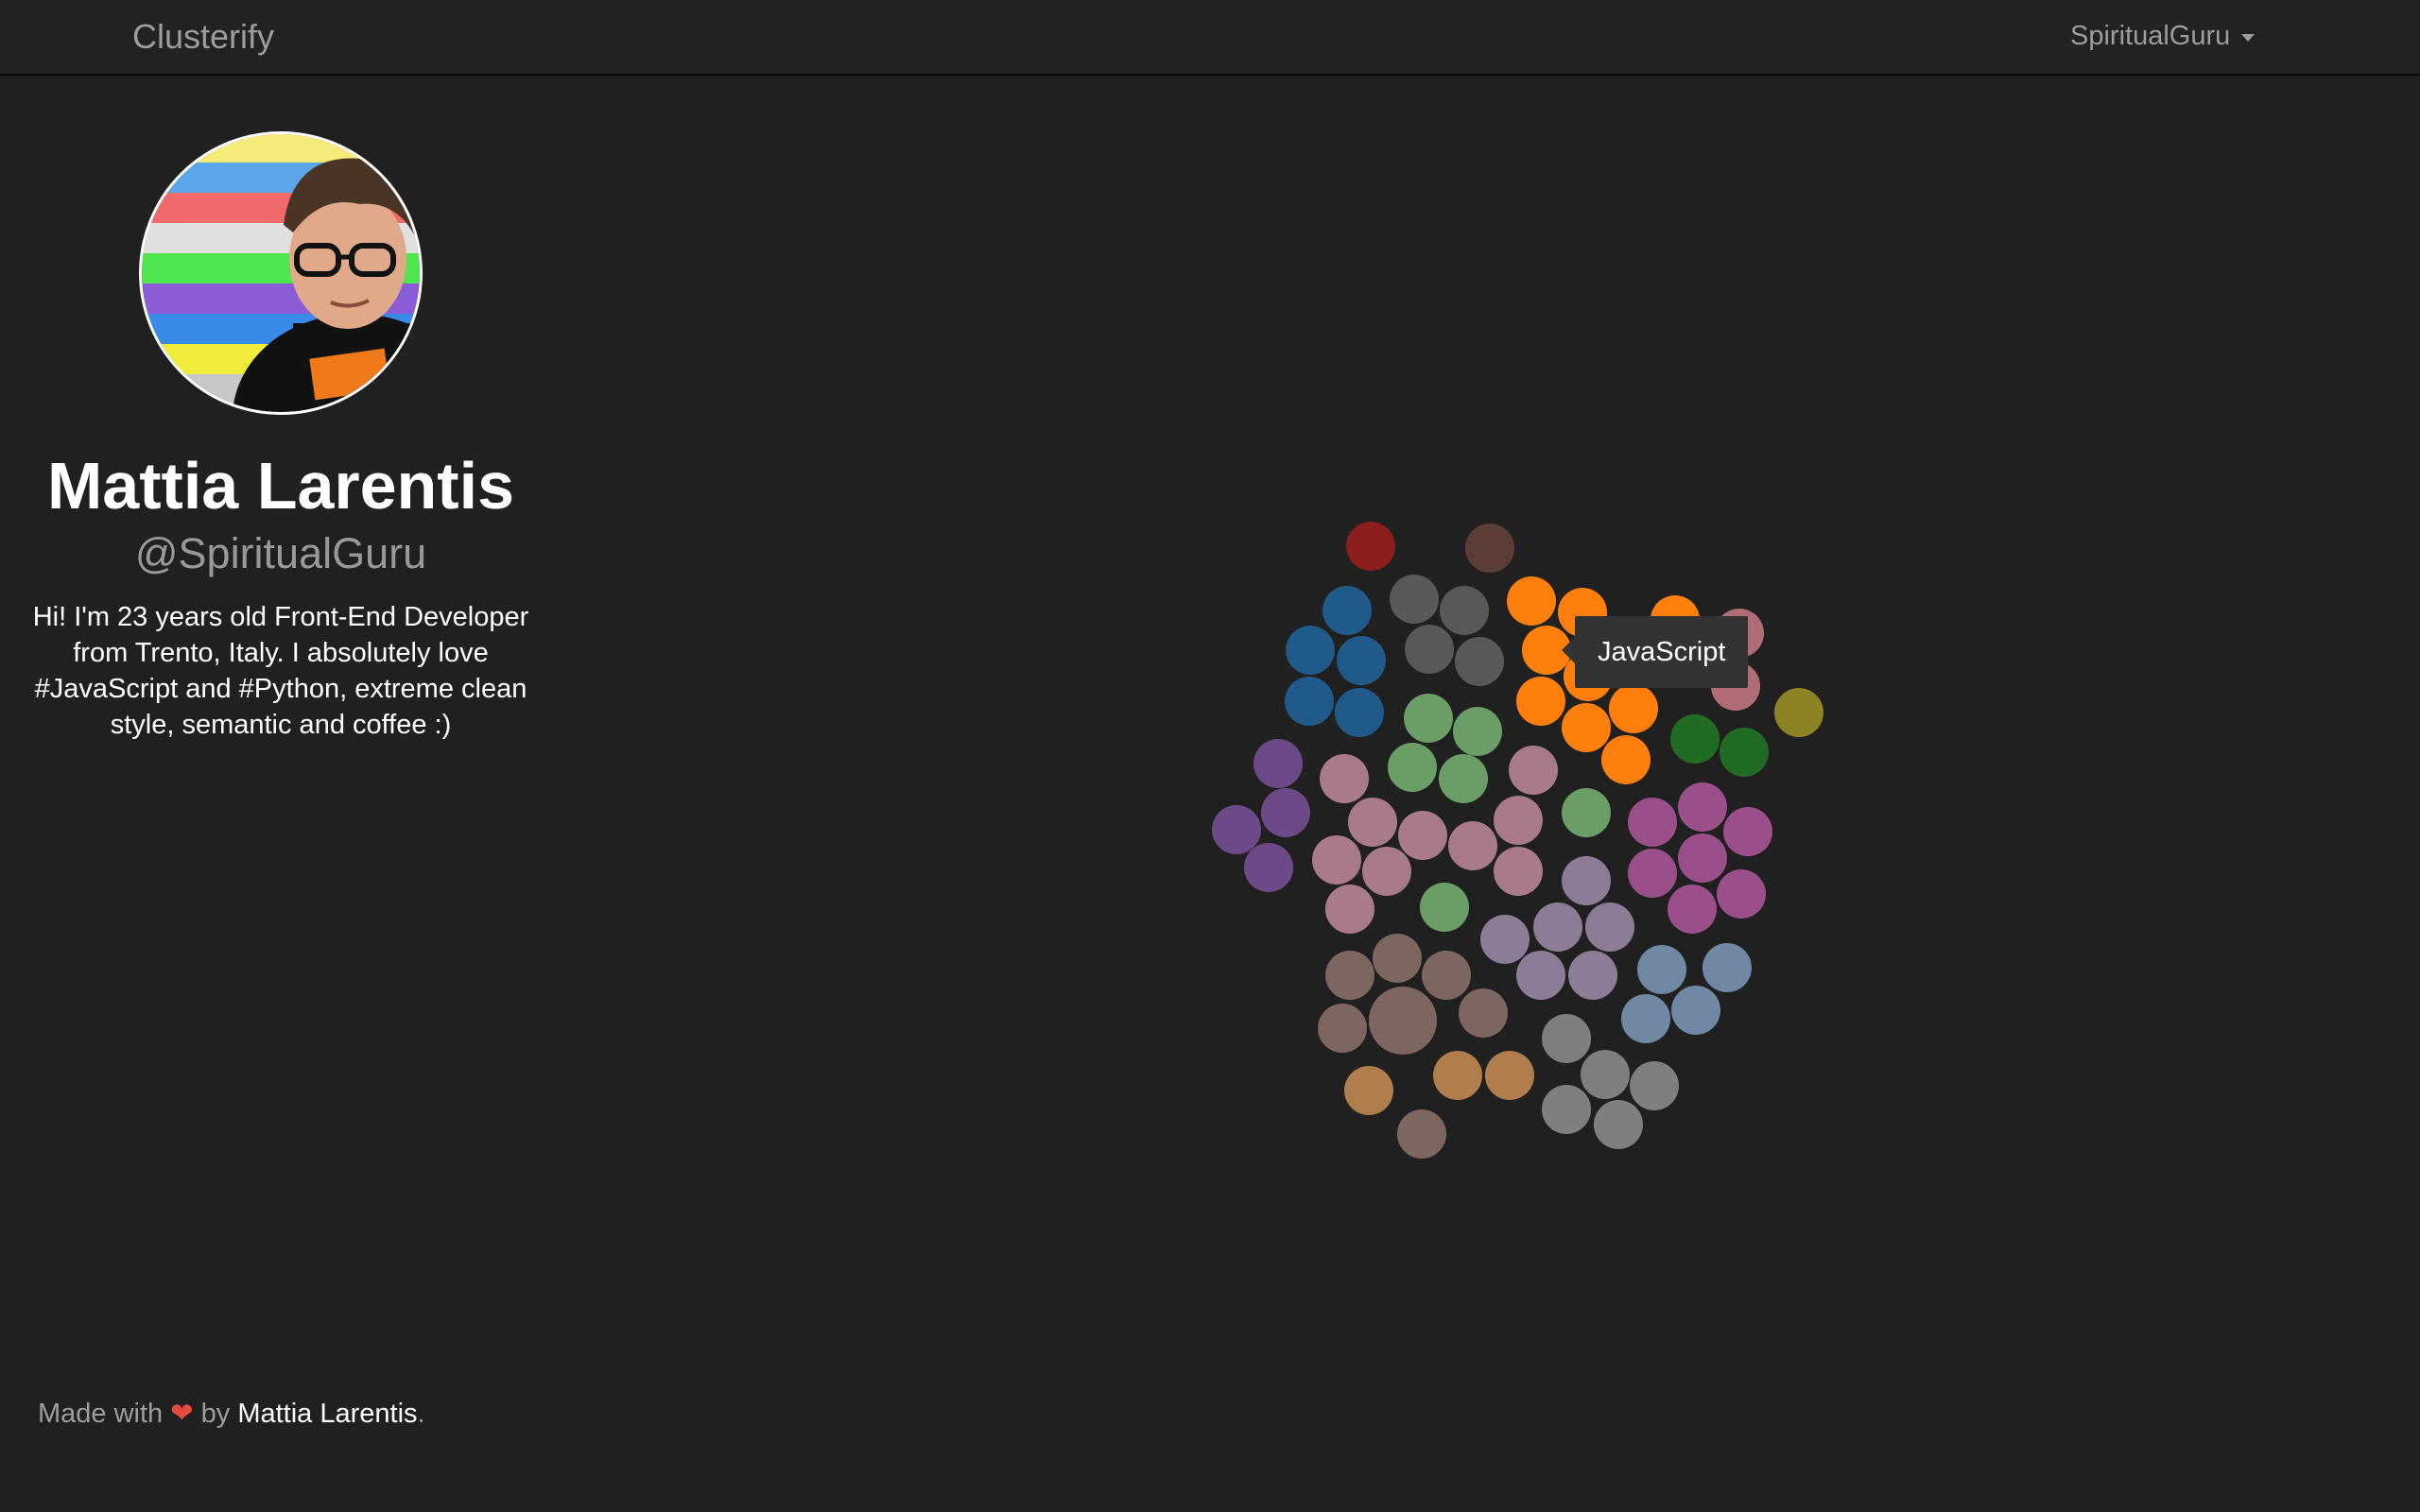 This screenshot has width=2420, height=1512. What do you see at coordinates (1655, 652) in the screenshot?
I see `tooltip: JavaScript` at bounding box center [1655, 652].